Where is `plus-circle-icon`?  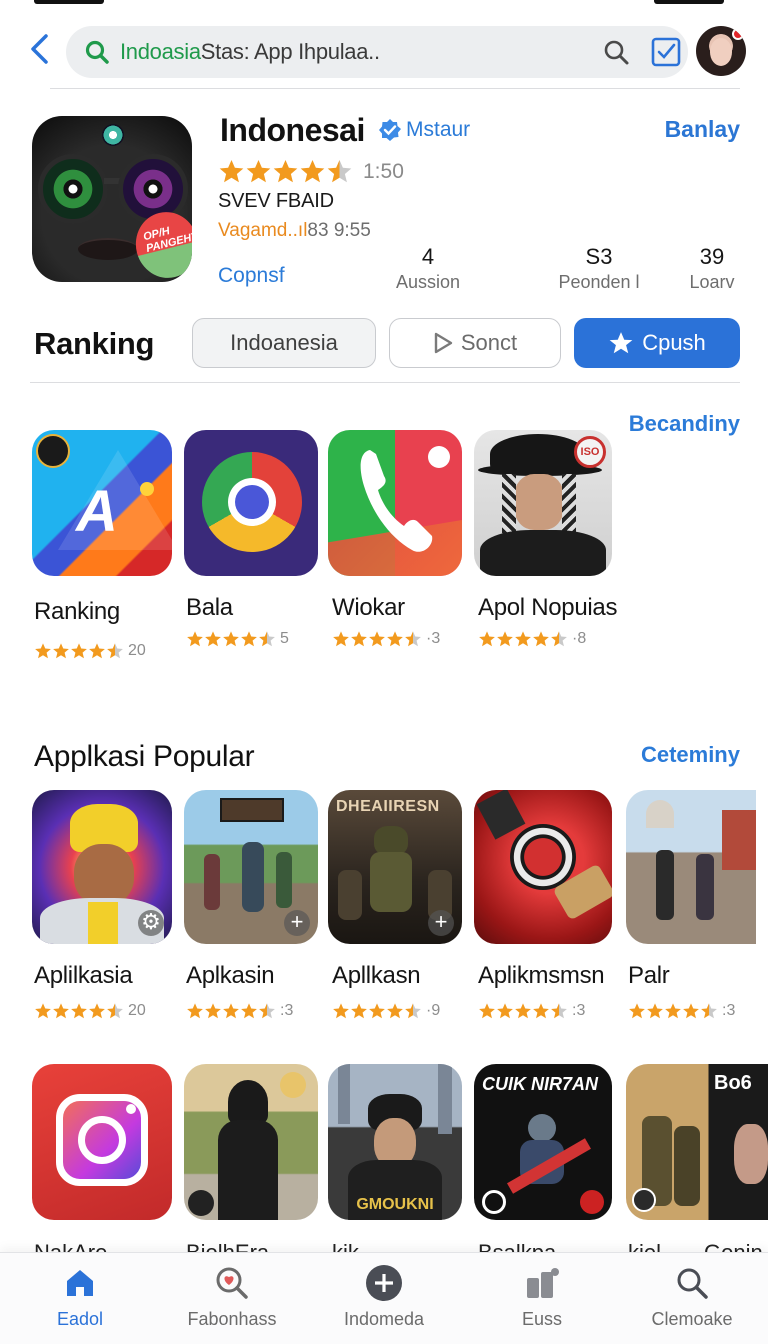 plus-circle-icon is located at coordinates (384, 1283).